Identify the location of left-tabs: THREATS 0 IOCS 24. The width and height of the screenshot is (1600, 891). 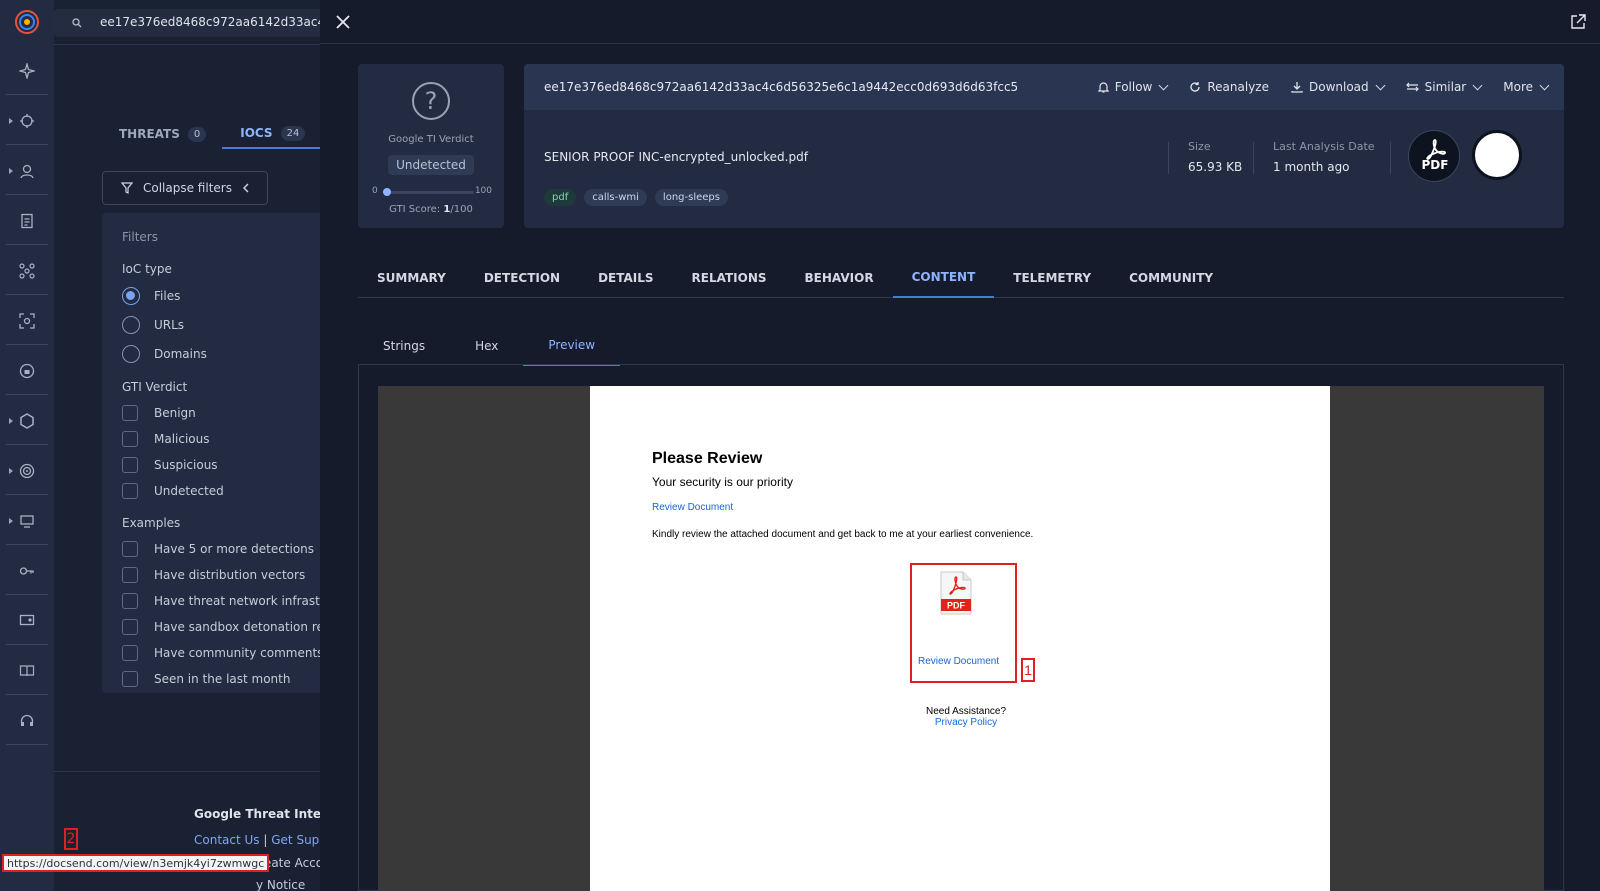
(214, 134).